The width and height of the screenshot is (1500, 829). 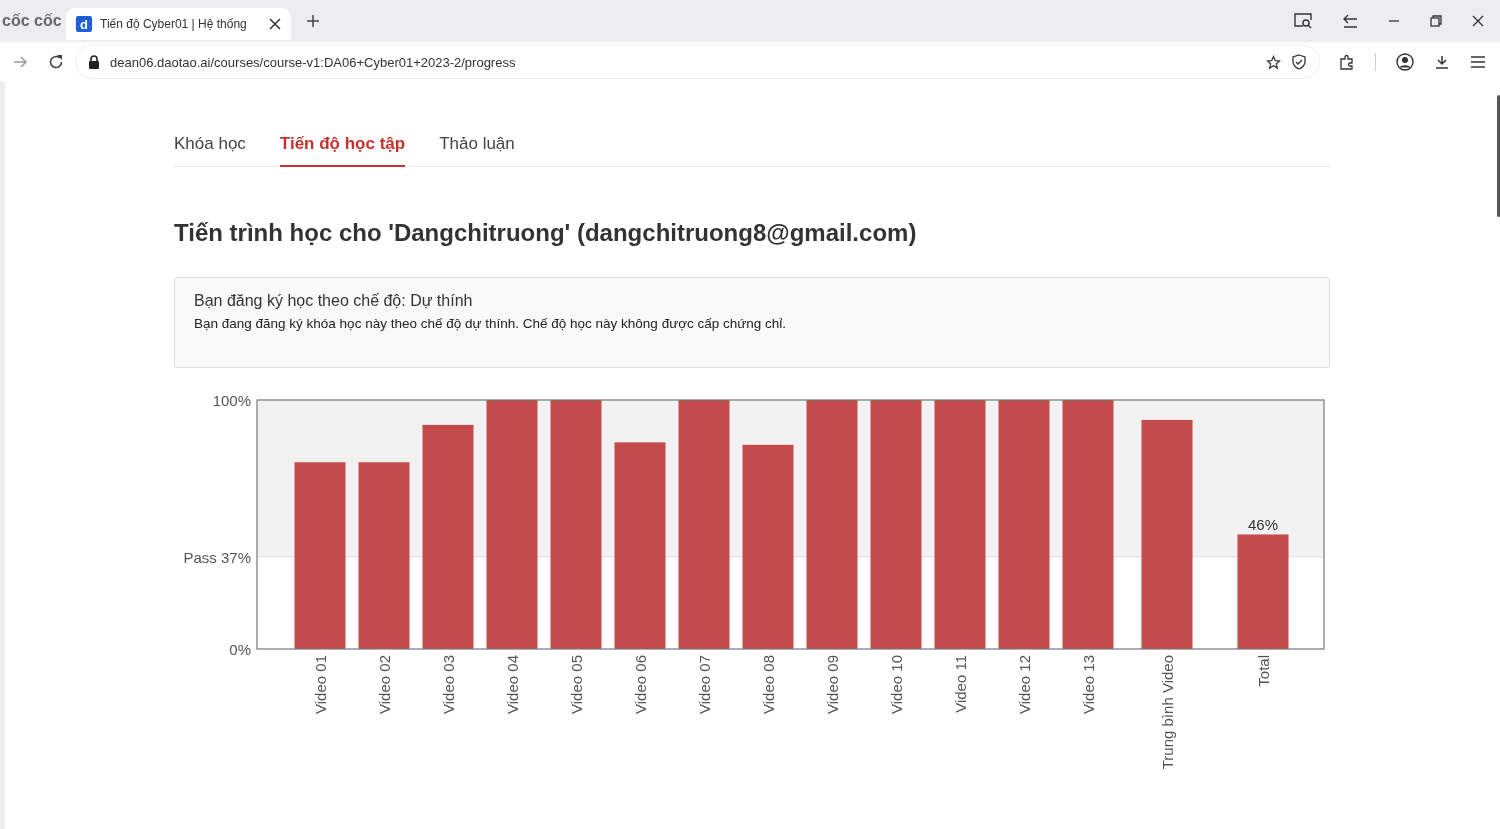 What do you see at coordinates (342, 150) in the screenshot?
I see `nav-tab: Tiến độ học tập` at bounding box center [342, 150].